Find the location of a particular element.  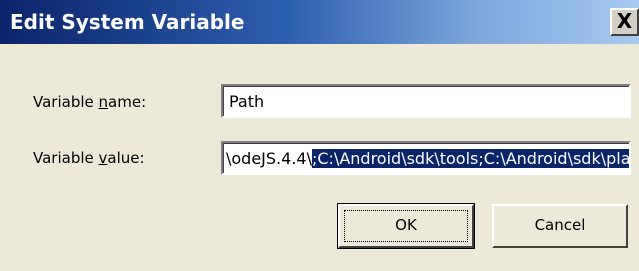

variable-name-field: Path is located at coordinates (426, 101).